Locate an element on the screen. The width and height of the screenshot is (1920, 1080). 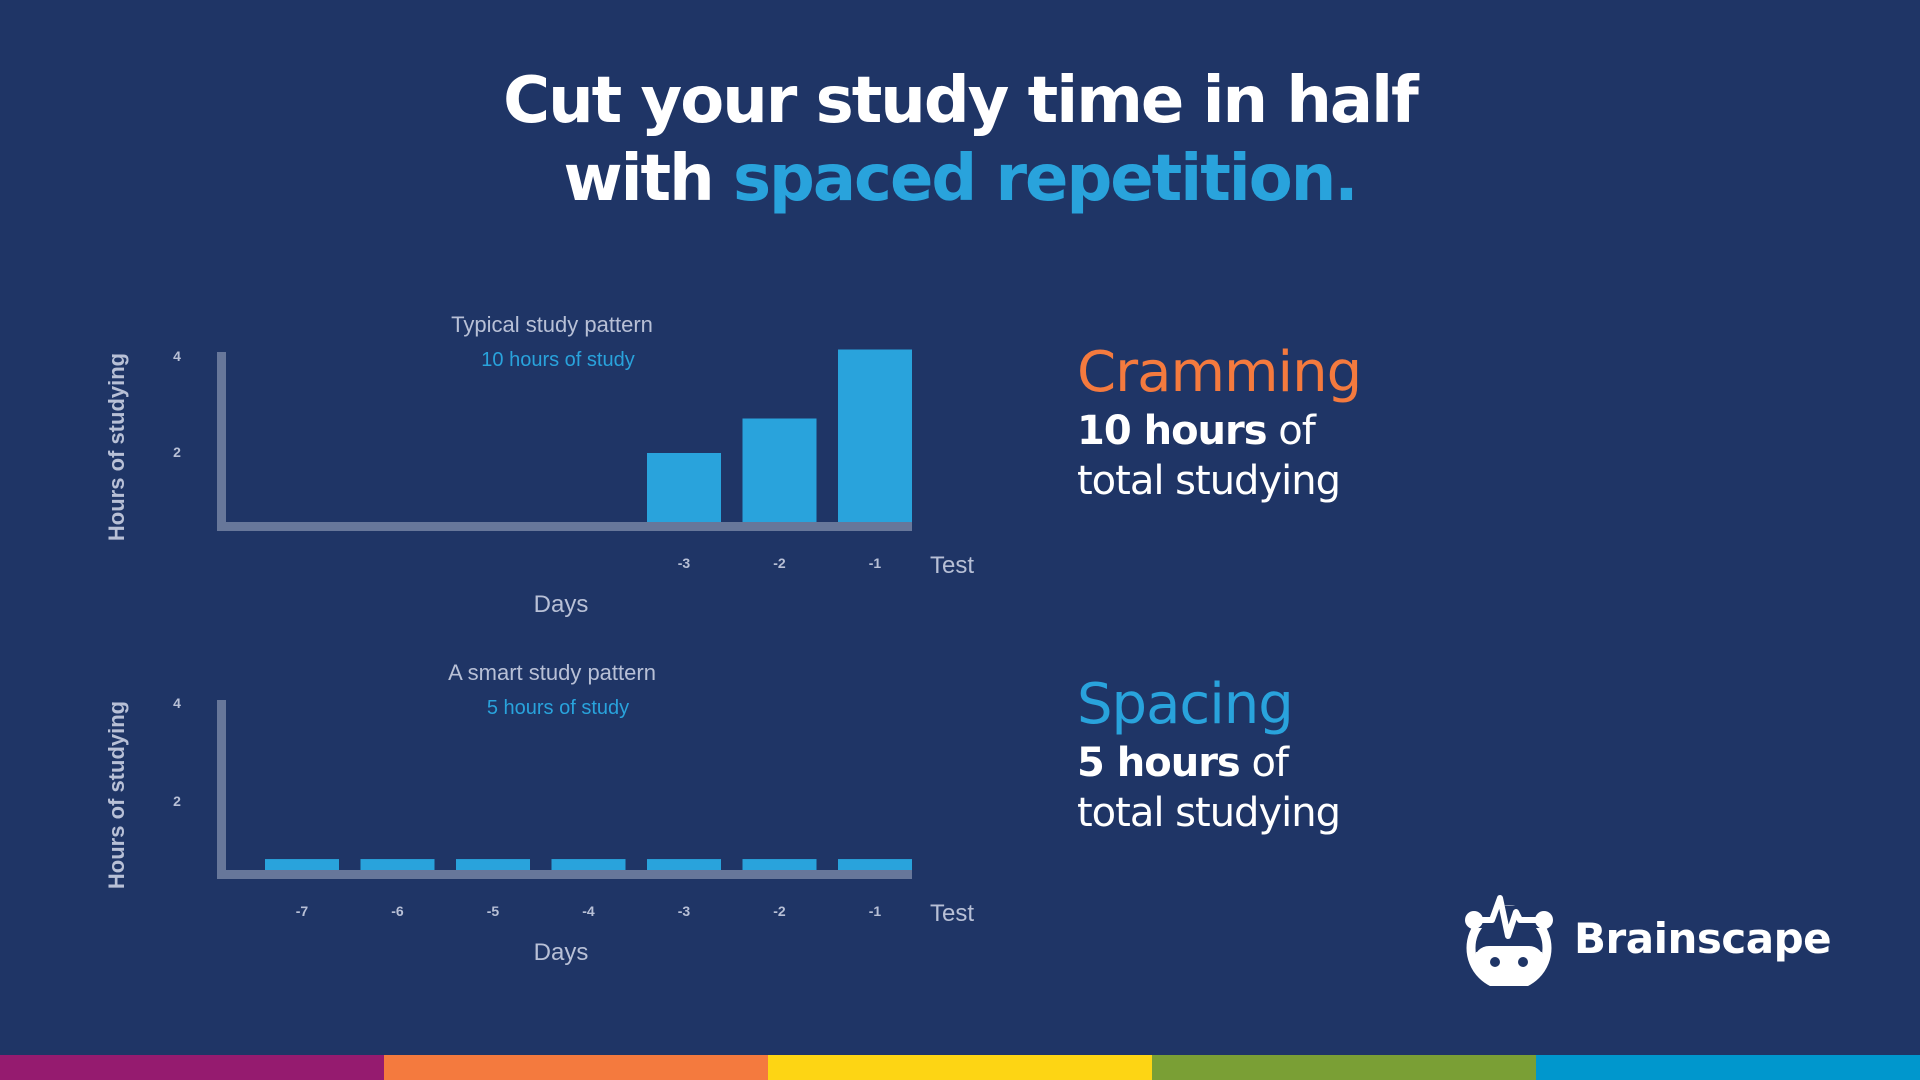
x-tick-label: -4 is located at coordinates (588, 911).